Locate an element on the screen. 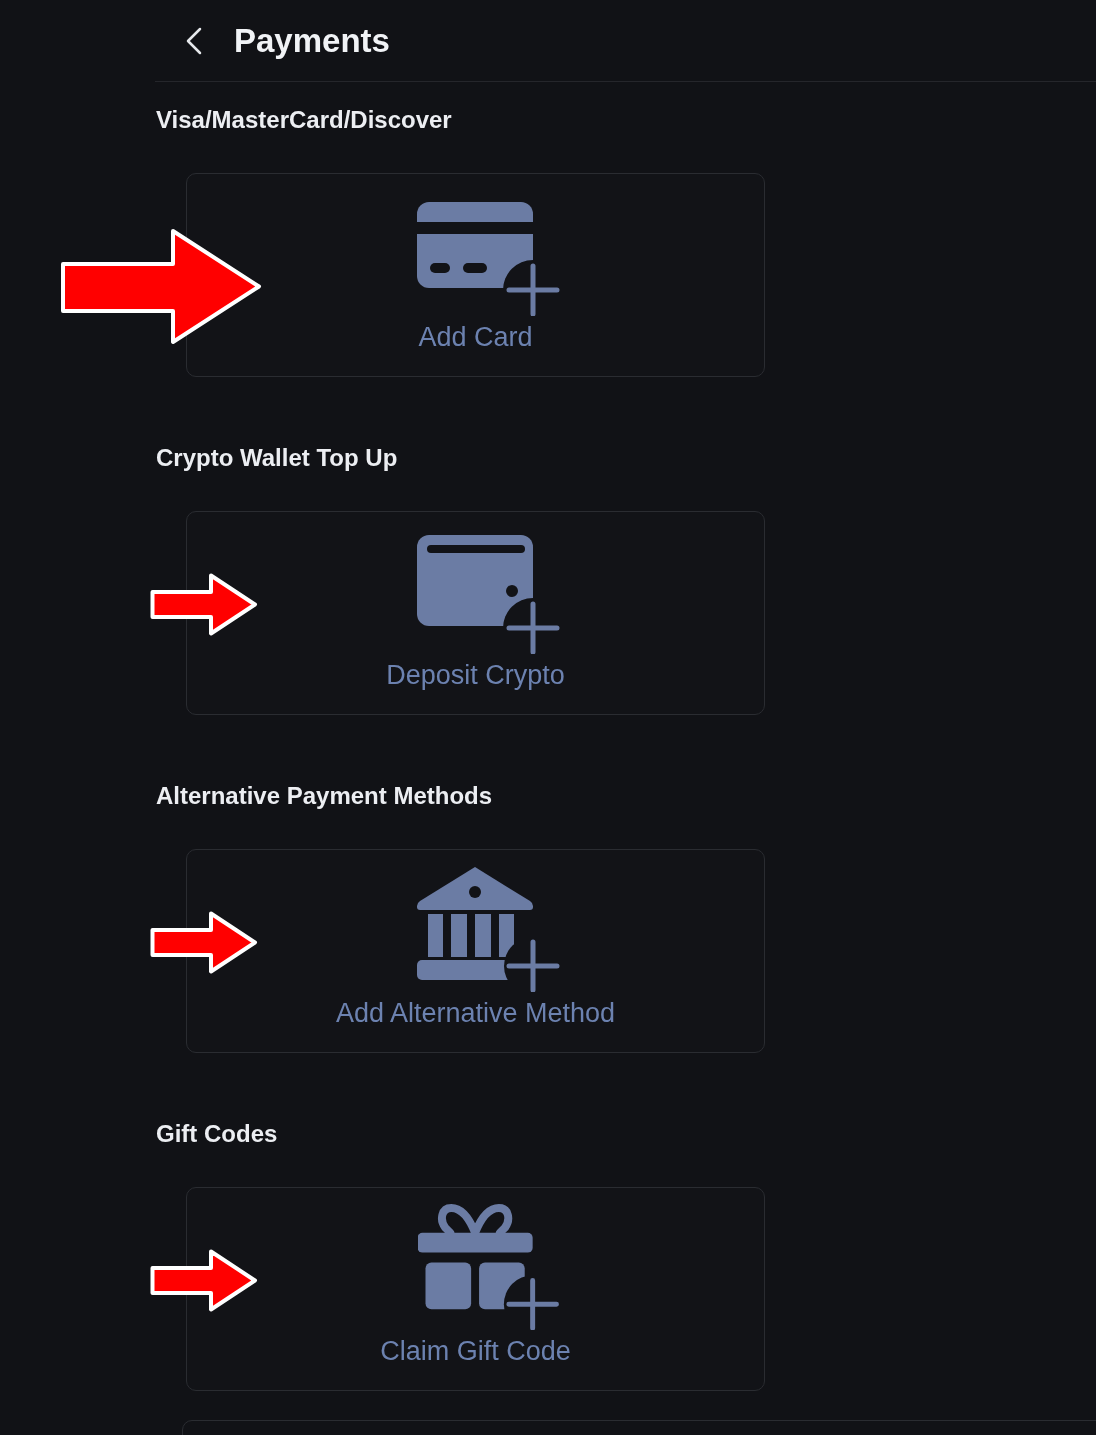  bank-plus-icon is located at coordinates (488, 928).